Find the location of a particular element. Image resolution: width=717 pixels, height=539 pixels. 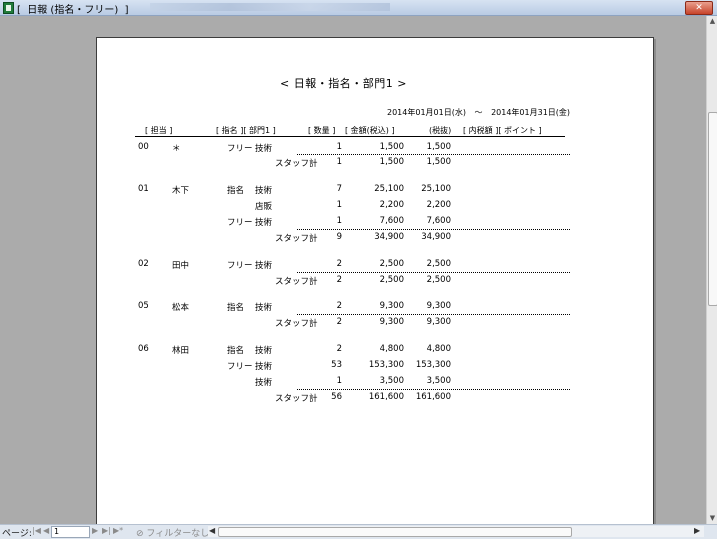

horizontal-scrollbar: ◀ ▶ is located at coordinates (456, 531).